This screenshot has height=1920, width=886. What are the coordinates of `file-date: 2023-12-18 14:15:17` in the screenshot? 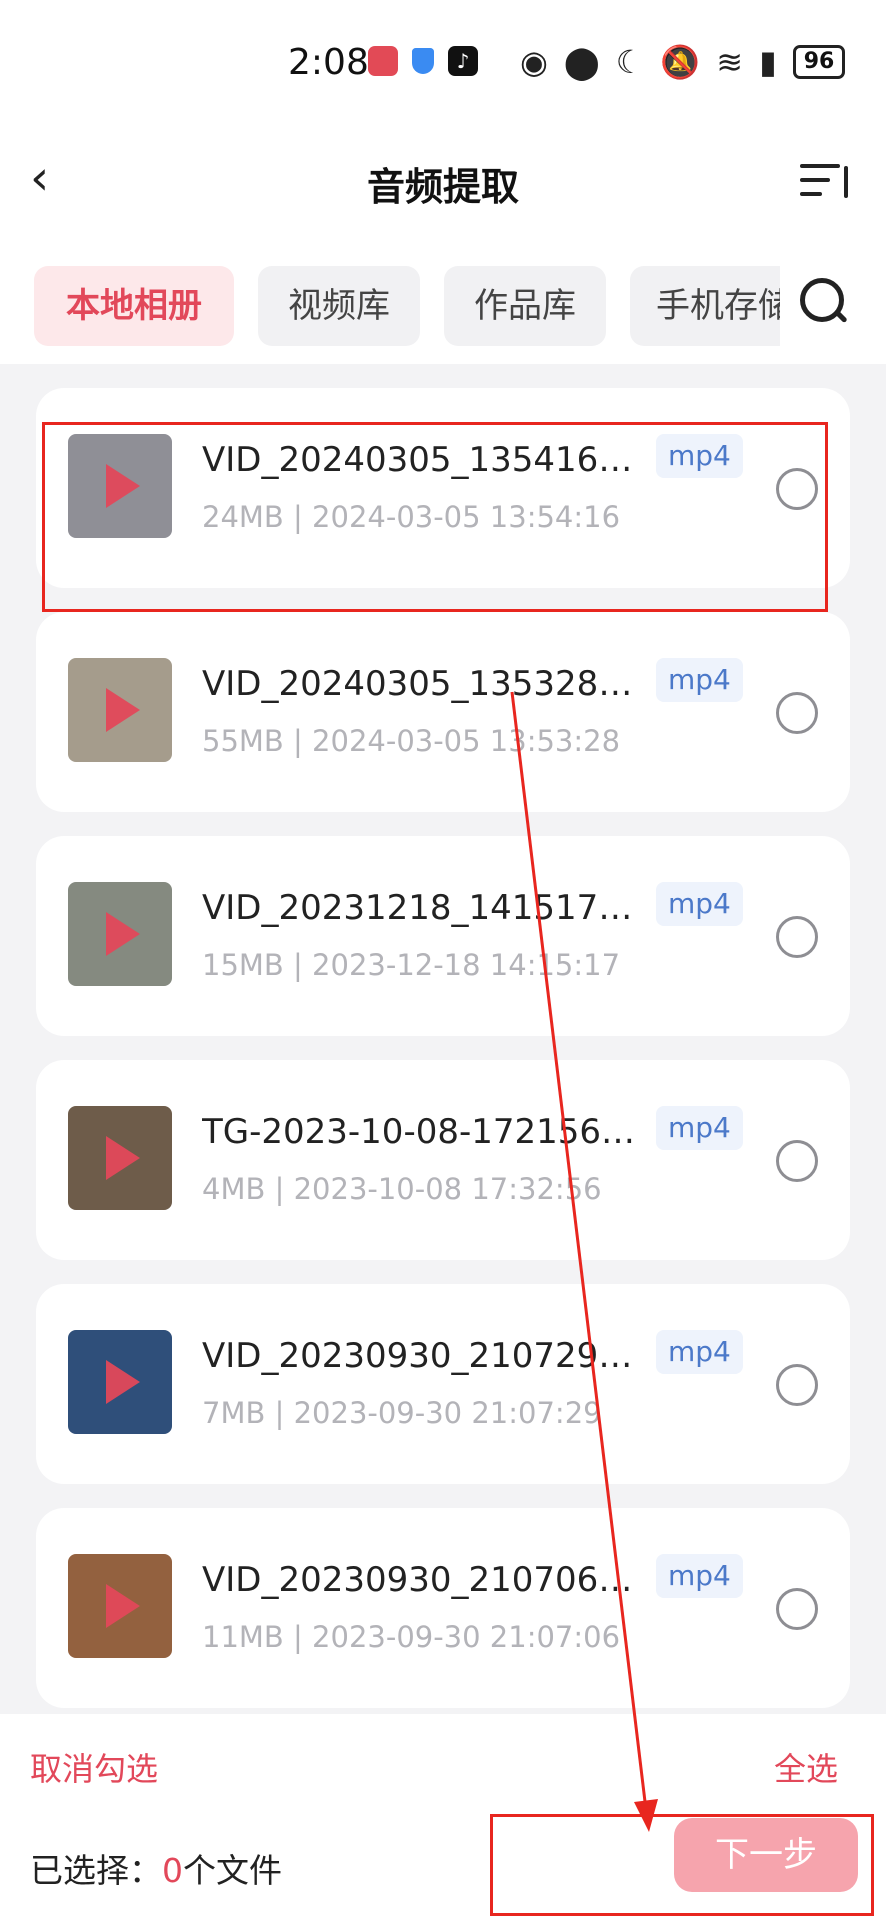 It's located at (466, 965).